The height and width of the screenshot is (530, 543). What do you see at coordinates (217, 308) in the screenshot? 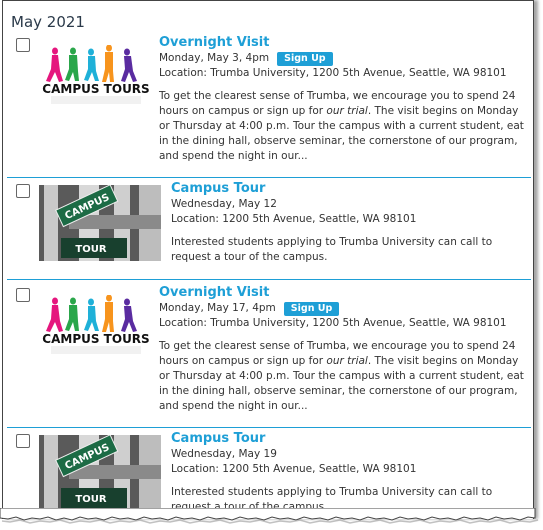
I see `event-date: Monday, May 17, 4pm` at bounding box center [217, 308].